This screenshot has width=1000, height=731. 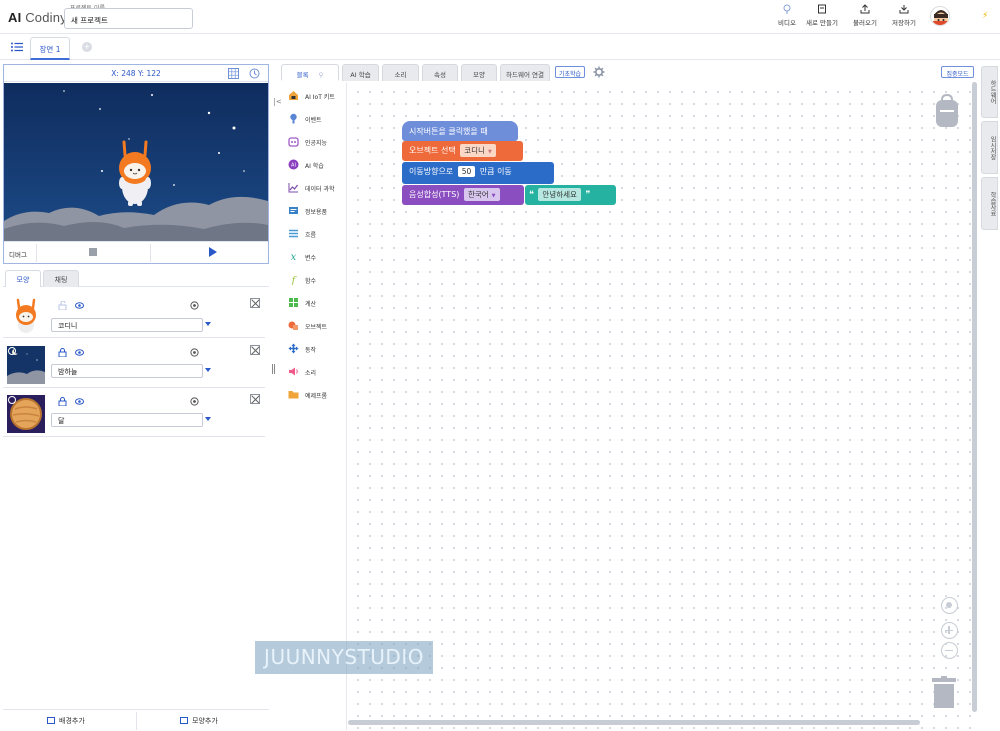 What do you see at coordinates (321, 75) in the screenshot?
I see `pin-icon: ⚲` at bounding box center [321, 75].